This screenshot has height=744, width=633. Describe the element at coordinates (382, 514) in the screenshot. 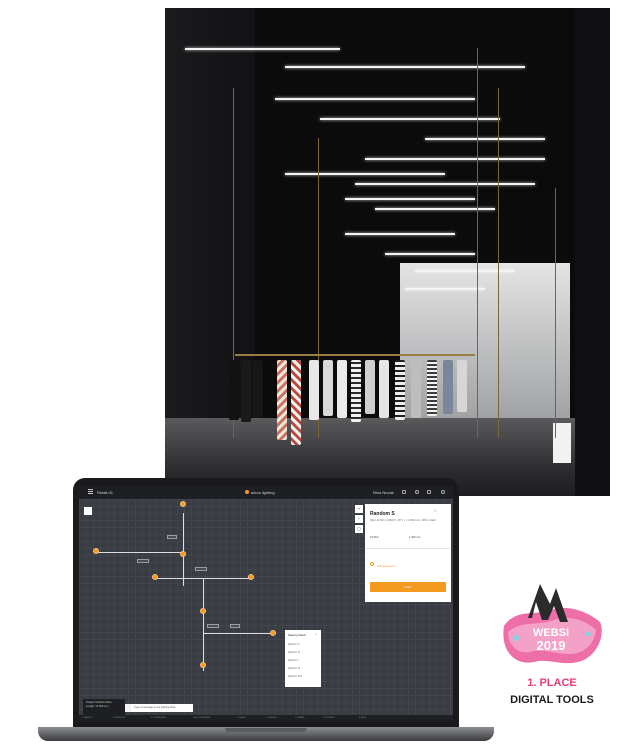

I see `product-title: Random S` at that location.